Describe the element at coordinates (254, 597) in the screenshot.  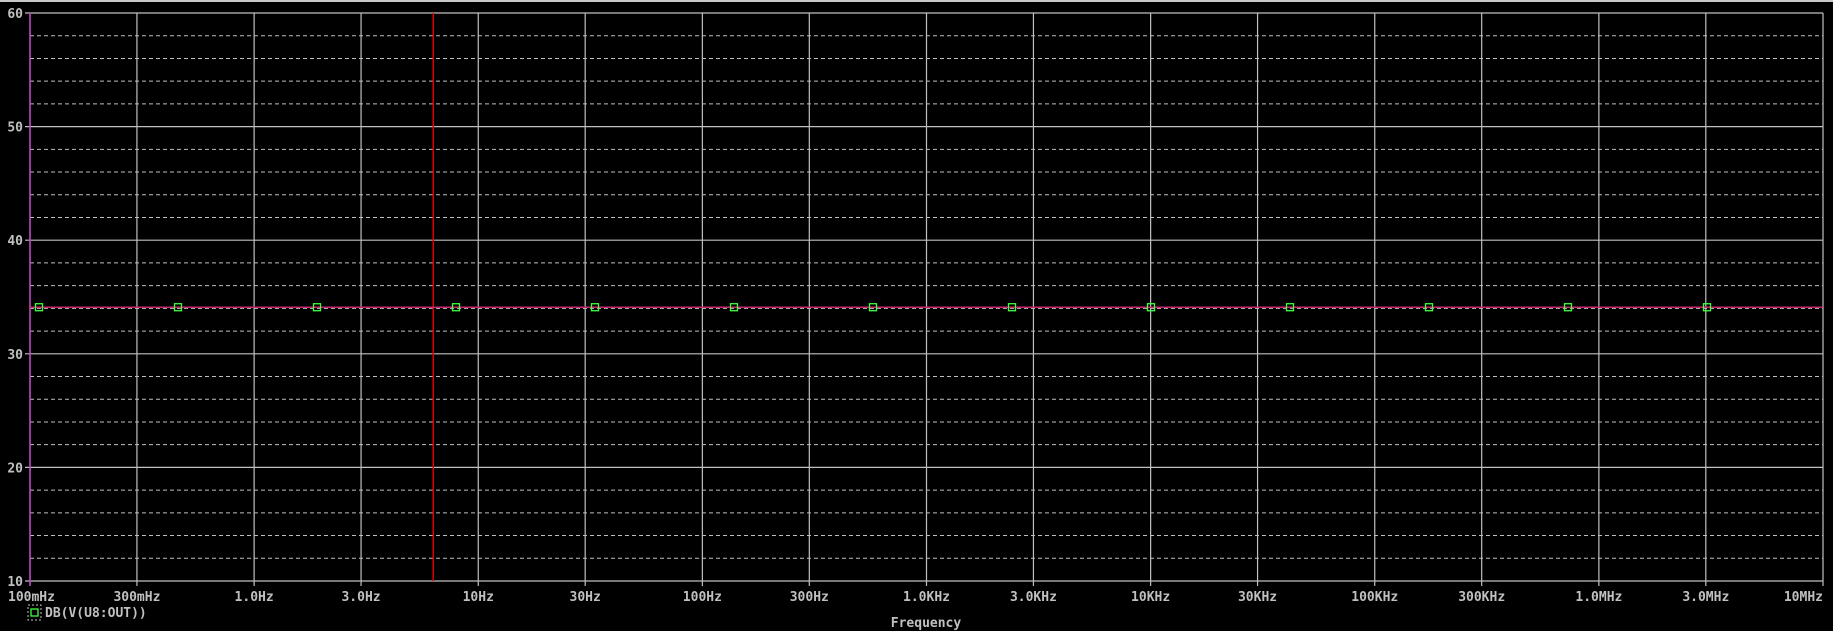
I see `x-tick-label: 1.0Hz` at that location.